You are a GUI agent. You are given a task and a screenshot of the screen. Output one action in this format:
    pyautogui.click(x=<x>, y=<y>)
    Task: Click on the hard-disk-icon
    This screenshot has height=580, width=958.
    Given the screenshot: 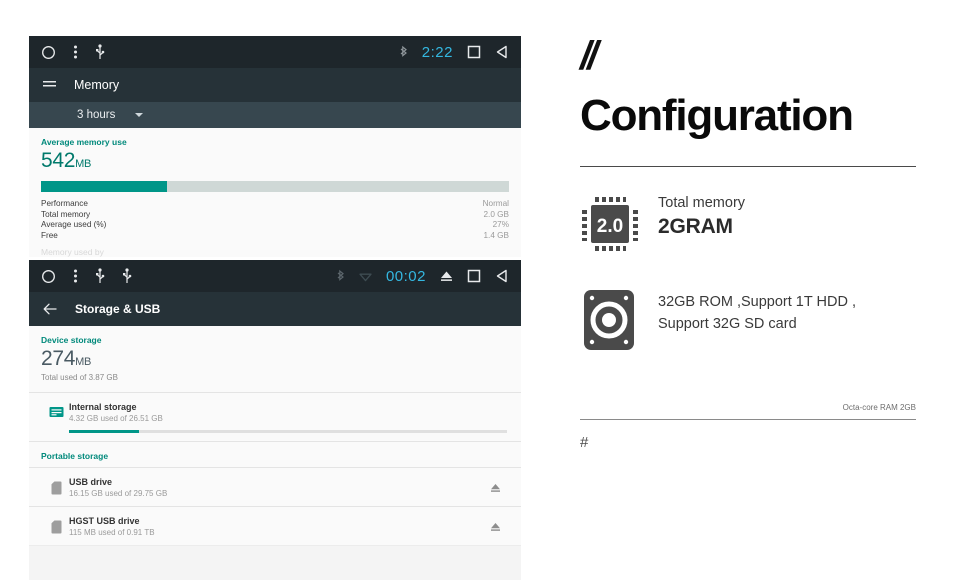 What is the action you would take?
    pyautogui.click(x=612, y=320)
    